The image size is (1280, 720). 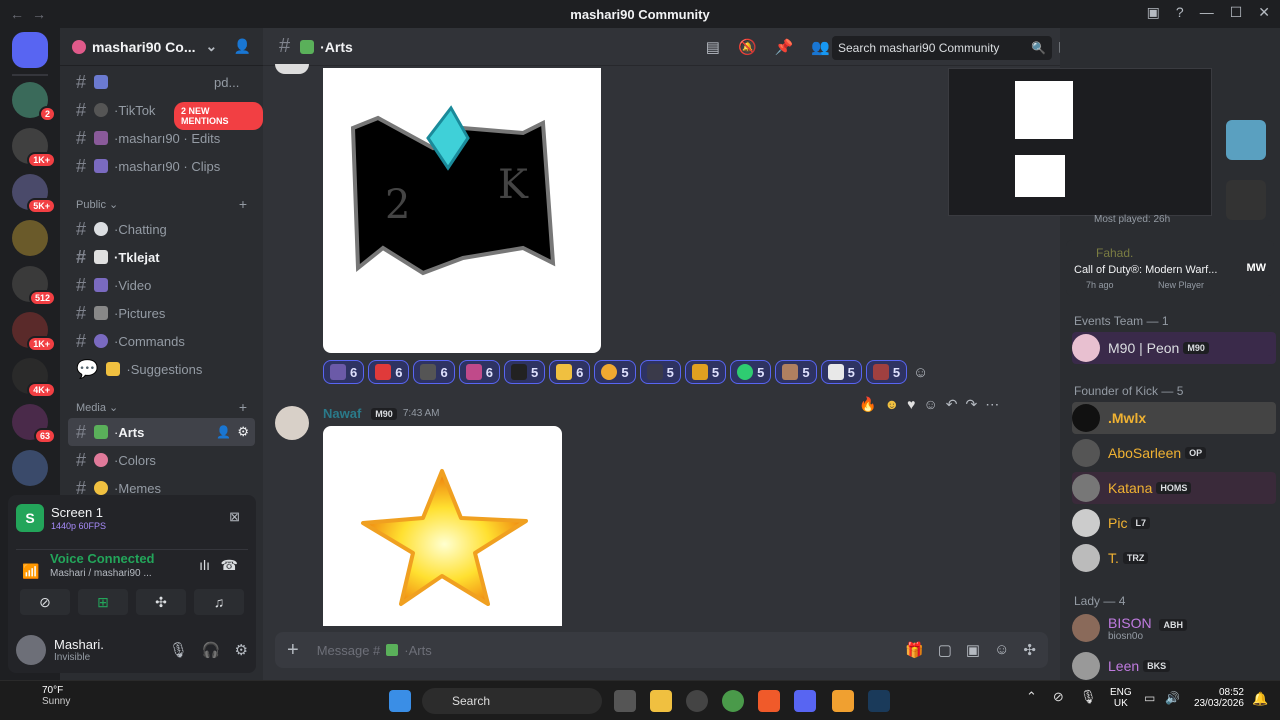 What do you see at coordinates (204, 565) in the screenshot?
I see `noise-suppression-icon: ılı` at bounding box center [204, 565].